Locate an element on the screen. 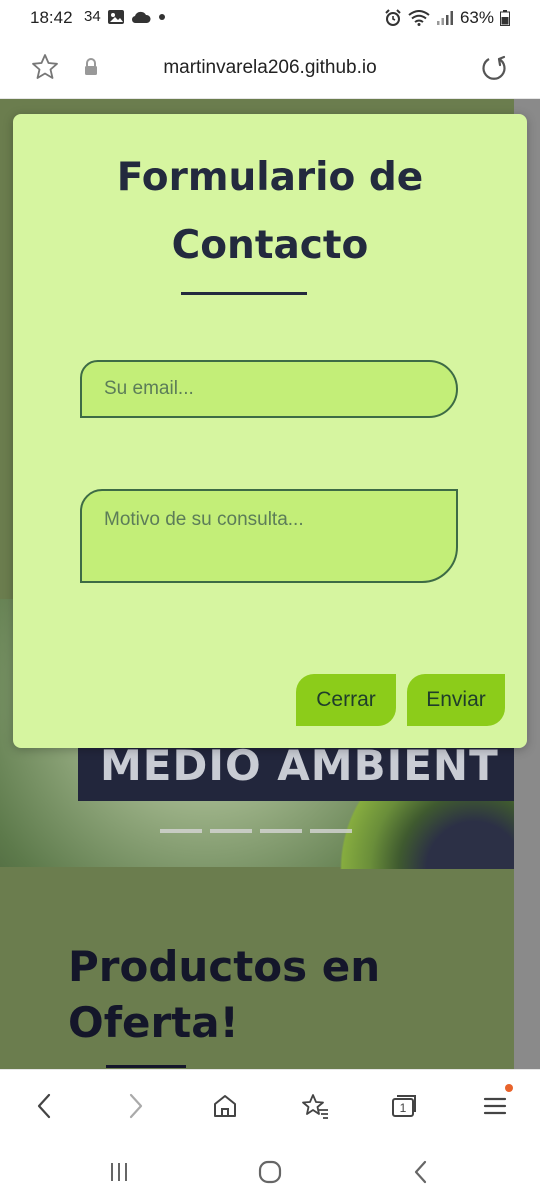 This screenshot has width=540, height=1204. recent-apps-icon is located at coordinates (119, 1172).